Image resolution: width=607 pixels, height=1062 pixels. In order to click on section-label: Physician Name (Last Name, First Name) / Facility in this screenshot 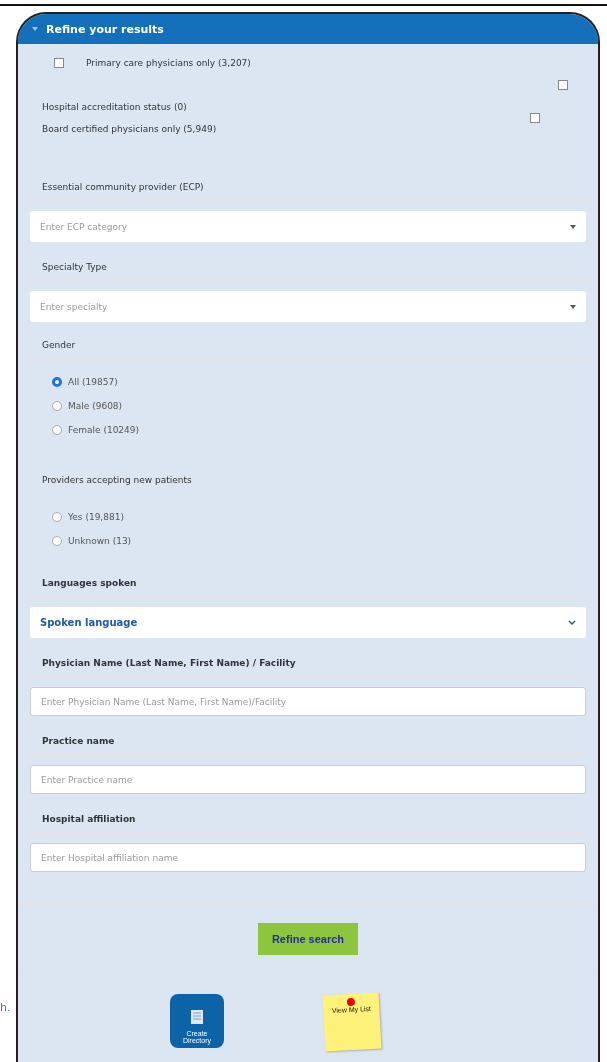, I will do `click(308, 667)`.